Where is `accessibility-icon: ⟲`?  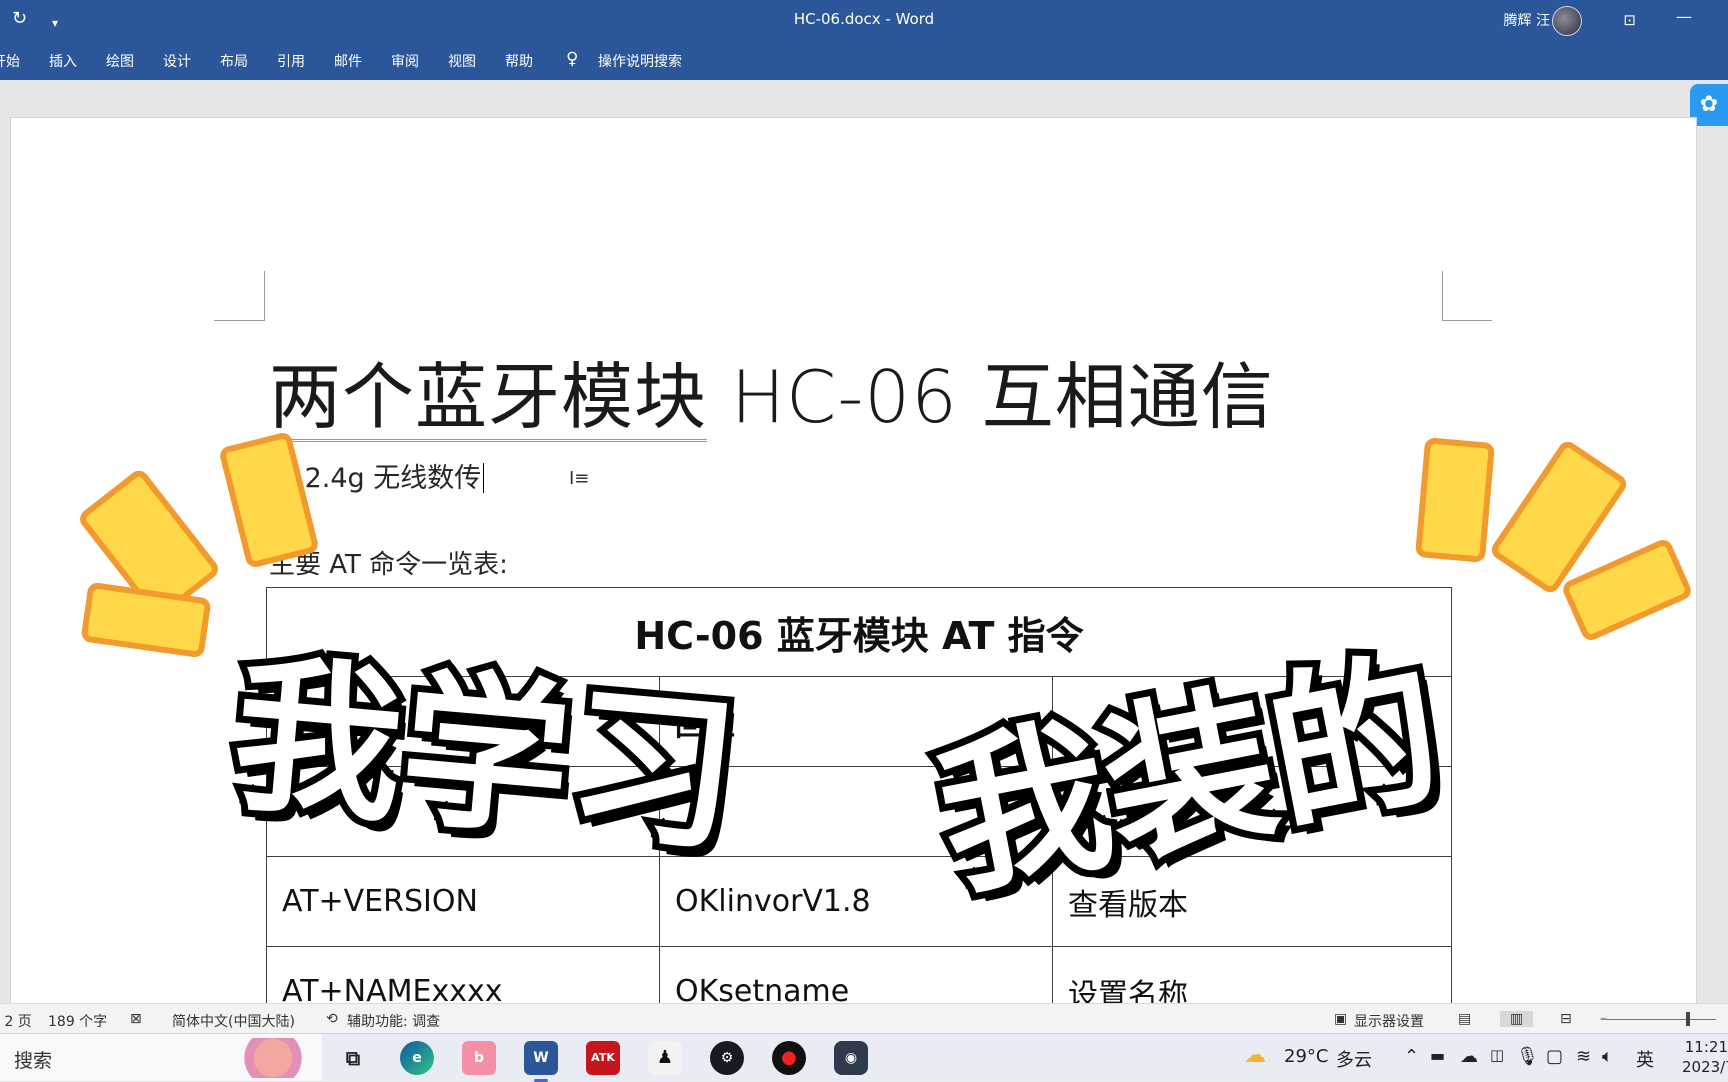 accessibility-icon: ⟲ is located at coordinates (332, 1019).